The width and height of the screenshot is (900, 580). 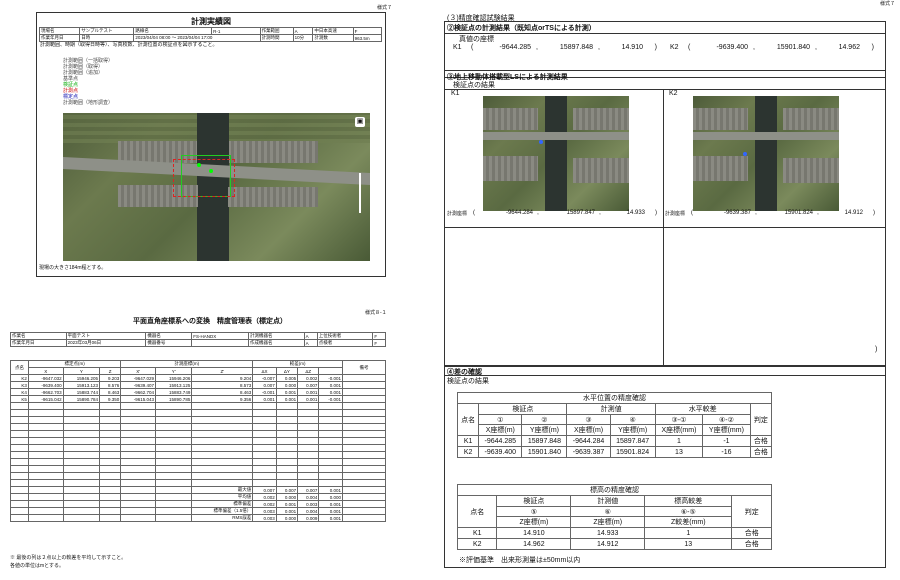 What do you see at coordinates (198, 497) in the screenshot?
I see `stat-row: 平均値 0.002 0.000 0.004 0.000` at bounding box center [198, 497].